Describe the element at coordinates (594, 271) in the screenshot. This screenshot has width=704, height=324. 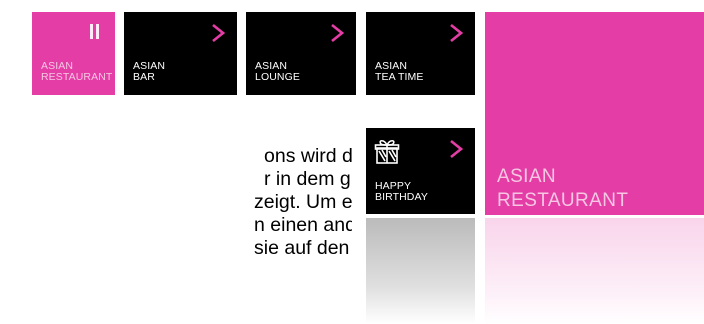
I see `panel-reflection: ASIAN RESTAURANT` at that location.